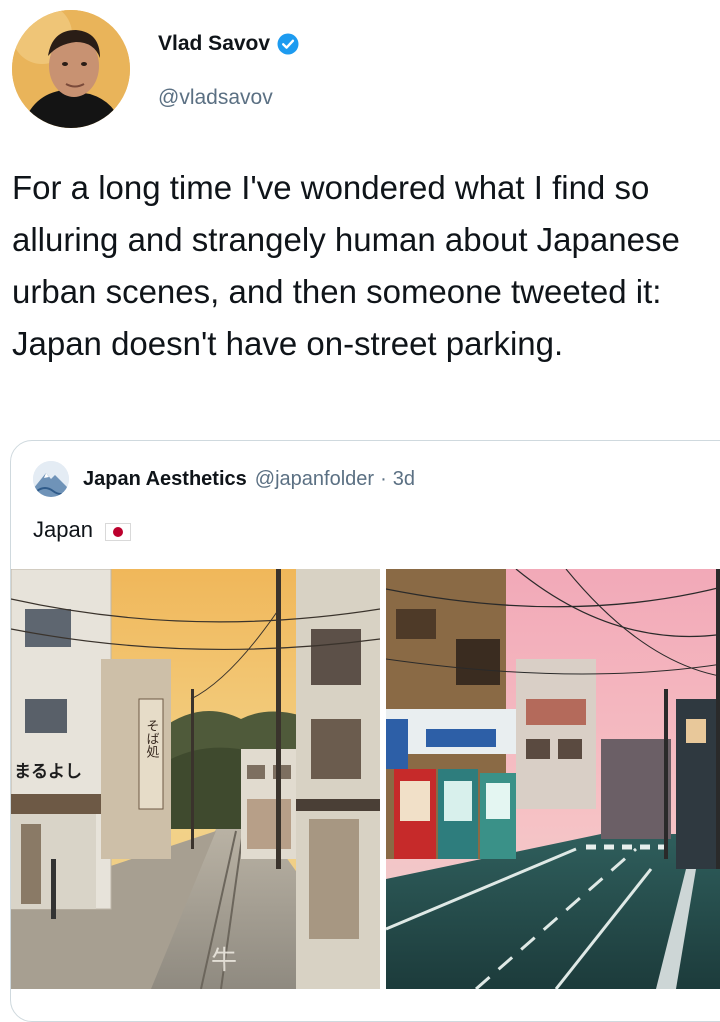 This screenshot has height=1022, width=720. I want to click on quoted-display-name: Japan Aesthetics, so click(165, 479).